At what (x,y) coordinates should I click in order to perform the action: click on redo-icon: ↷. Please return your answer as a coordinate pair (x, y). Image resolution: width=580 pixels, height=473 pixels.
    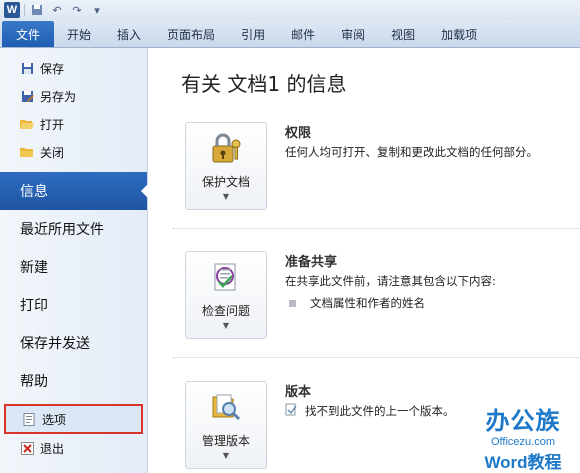
    Looking at the image, I should click on (77, 10).